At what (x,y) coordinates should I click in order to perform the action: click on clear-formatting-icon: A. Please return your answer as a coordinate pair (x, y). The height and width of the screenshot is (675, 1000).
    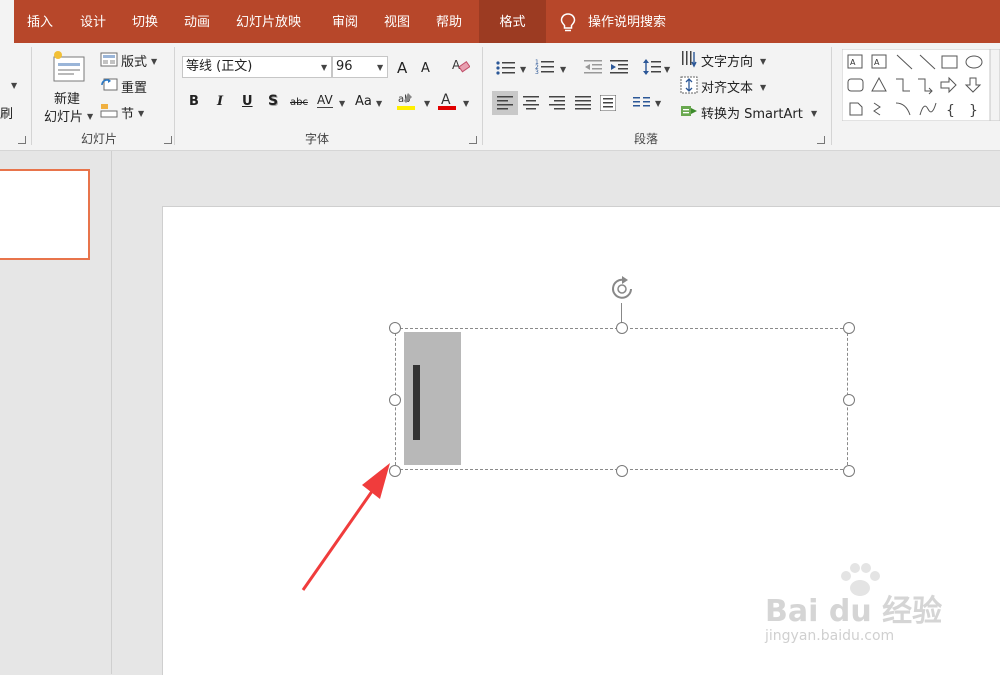
    Looking at the image, I should click on (461, 66).